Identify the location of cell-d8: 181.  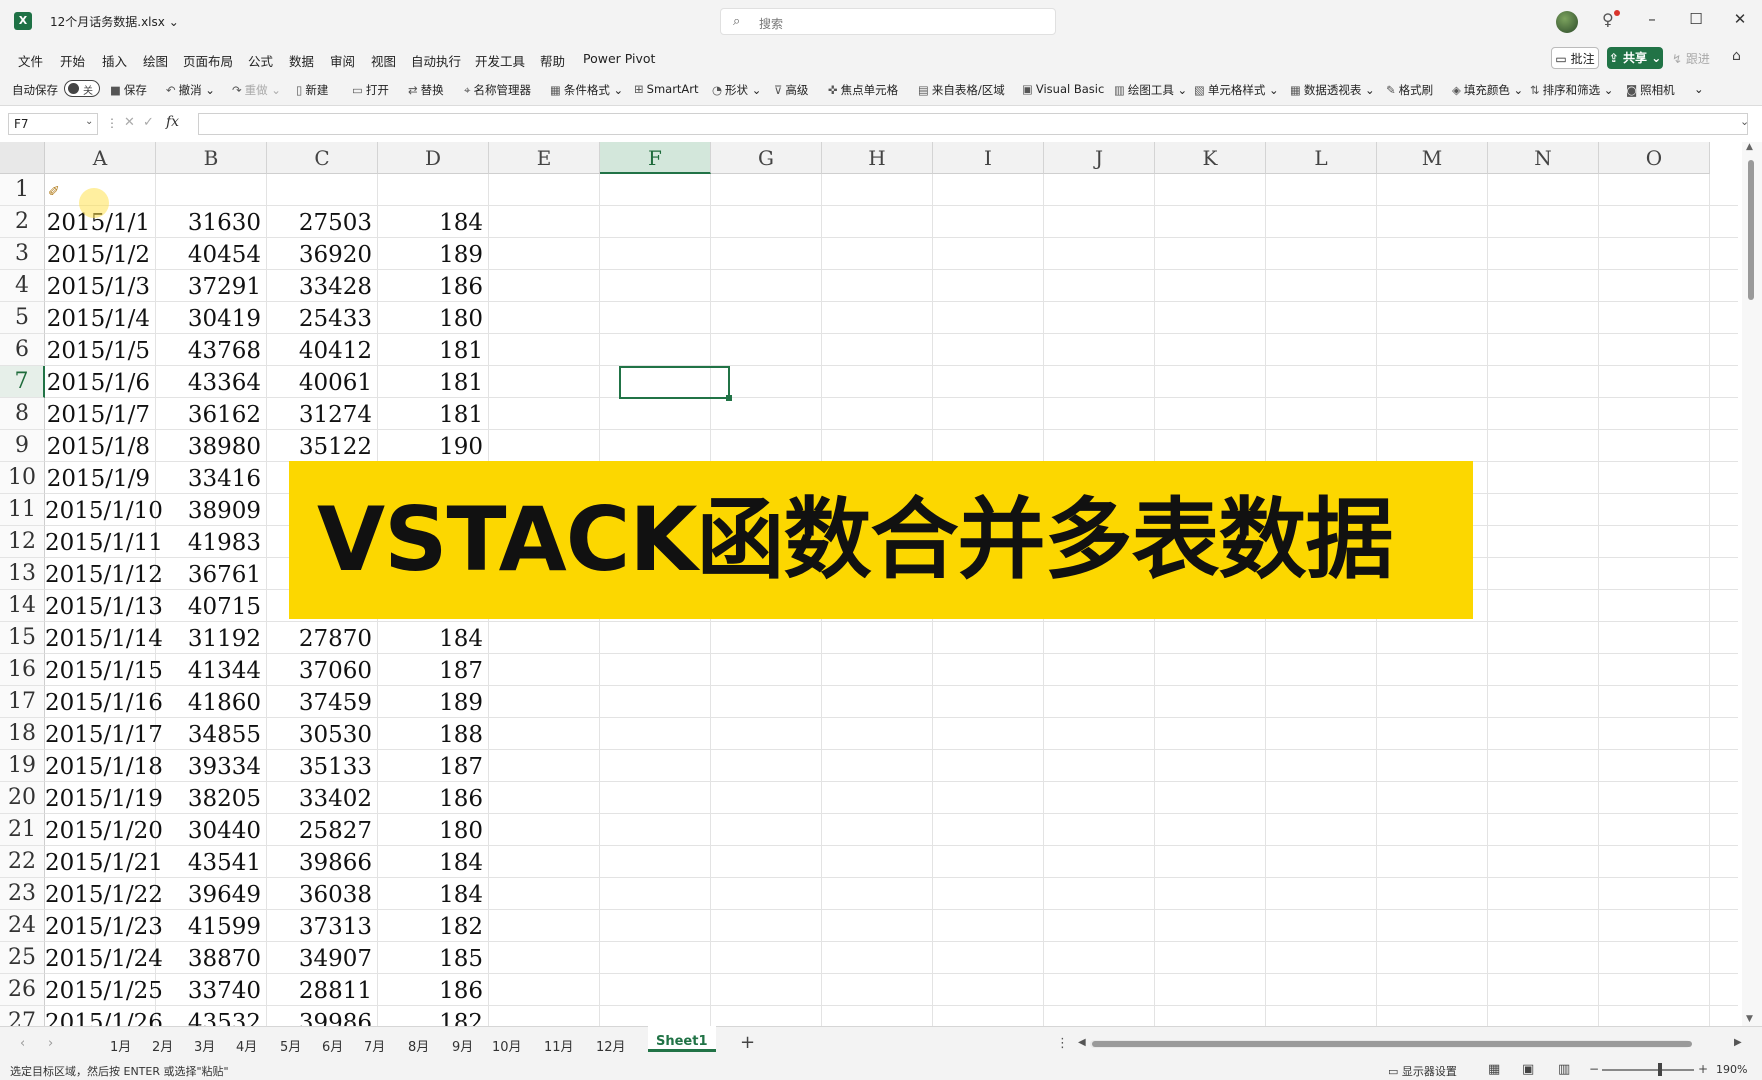
(433, 414).